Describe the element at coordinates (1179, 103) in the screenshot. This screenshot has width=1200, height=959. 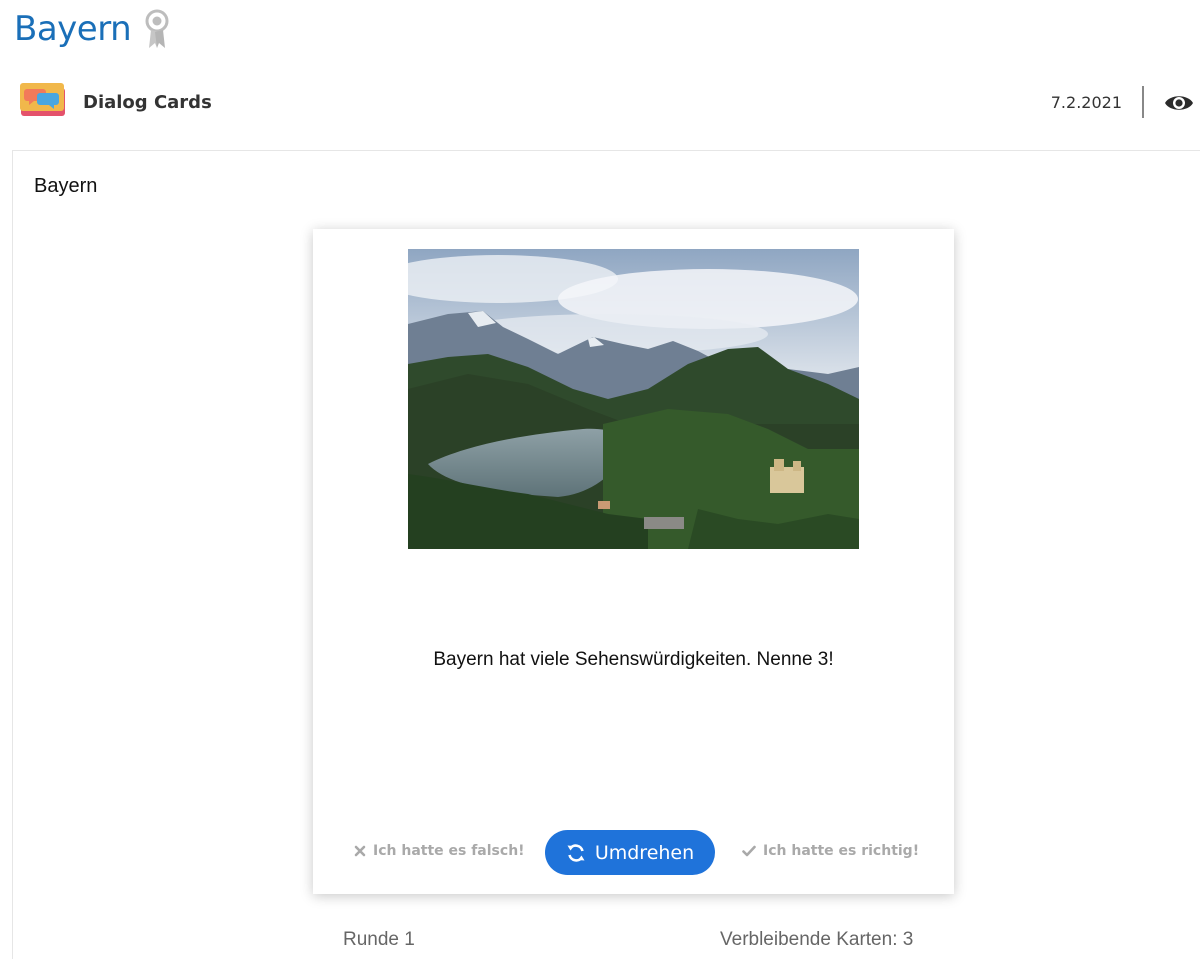
I see `eye-icon` at that location.